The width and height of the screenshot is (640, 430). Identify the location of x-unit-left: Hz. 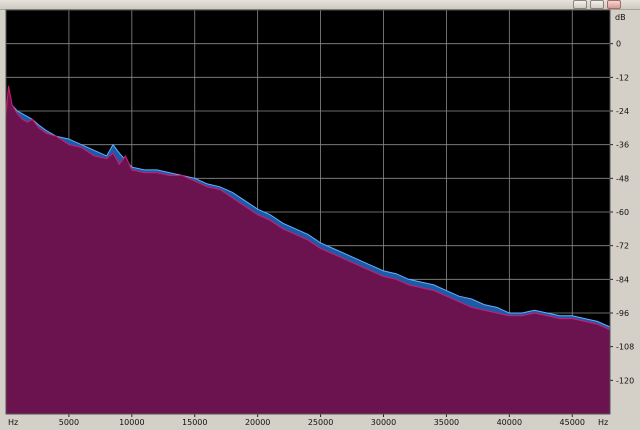
(13, 422).